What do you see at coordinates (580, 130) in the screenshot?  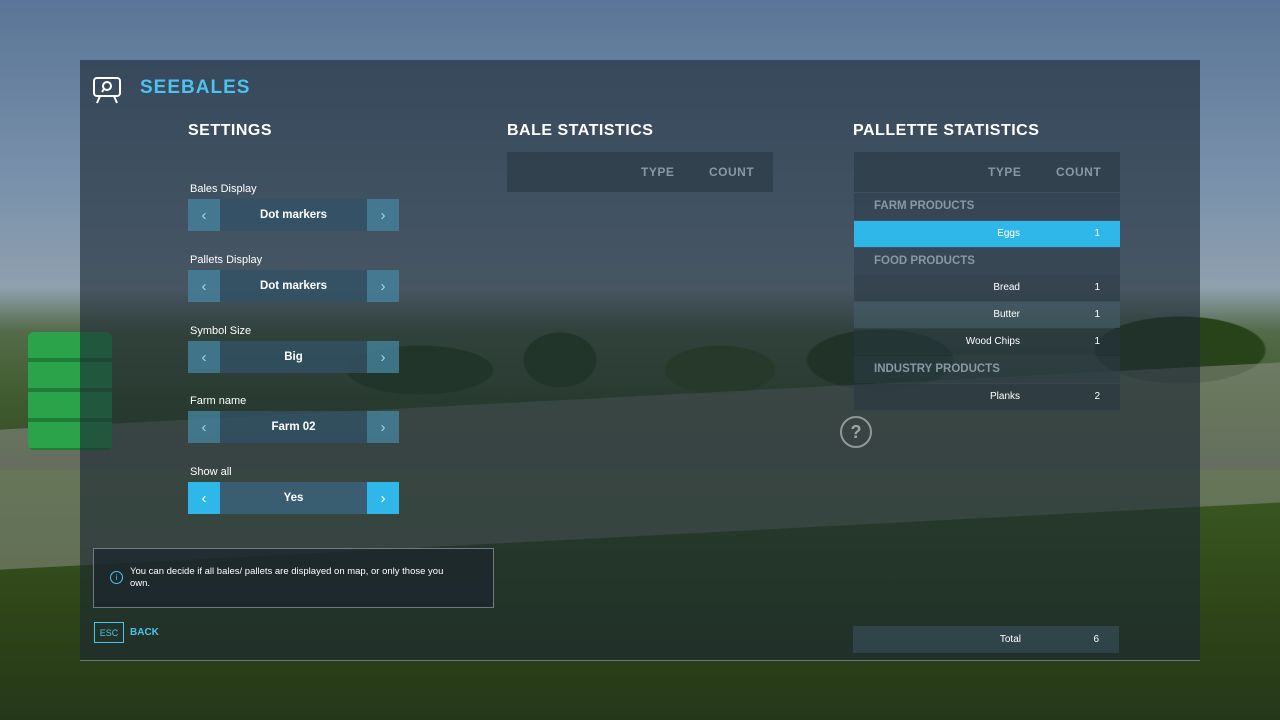 I see `bale-statistics-title: BALE STATISTICS` at bounding box center [580, 130].